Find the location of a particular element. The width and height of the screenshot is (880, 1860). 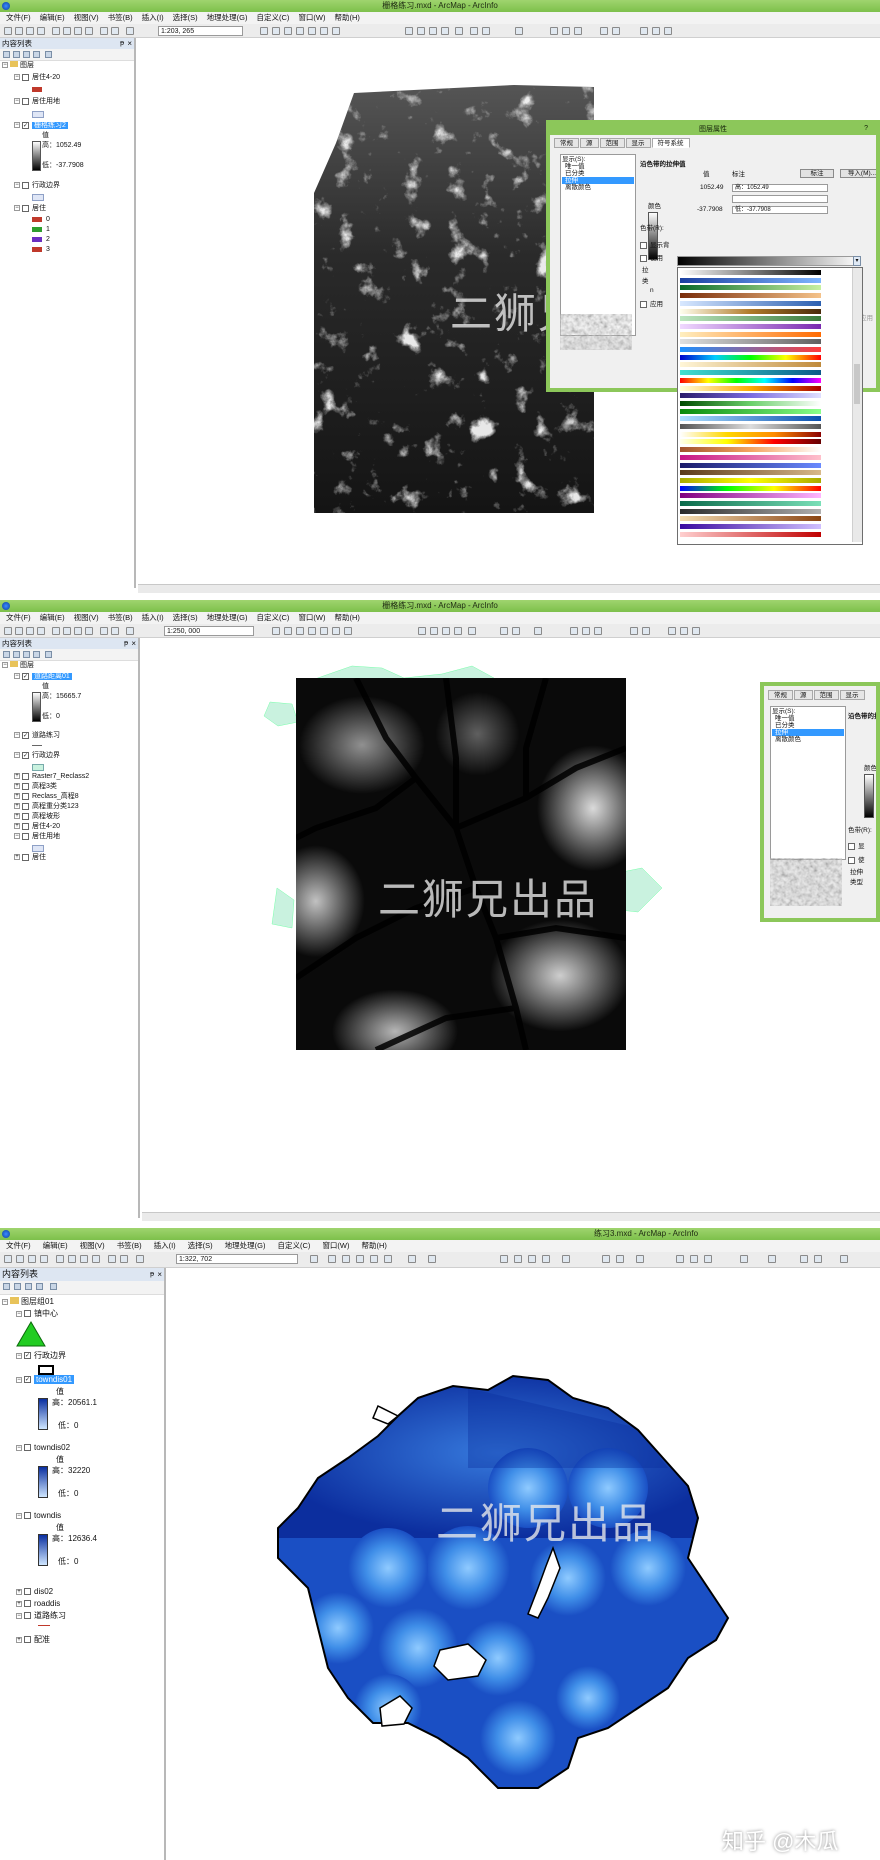

full-extent-icon is located at coordinates (445, 31).